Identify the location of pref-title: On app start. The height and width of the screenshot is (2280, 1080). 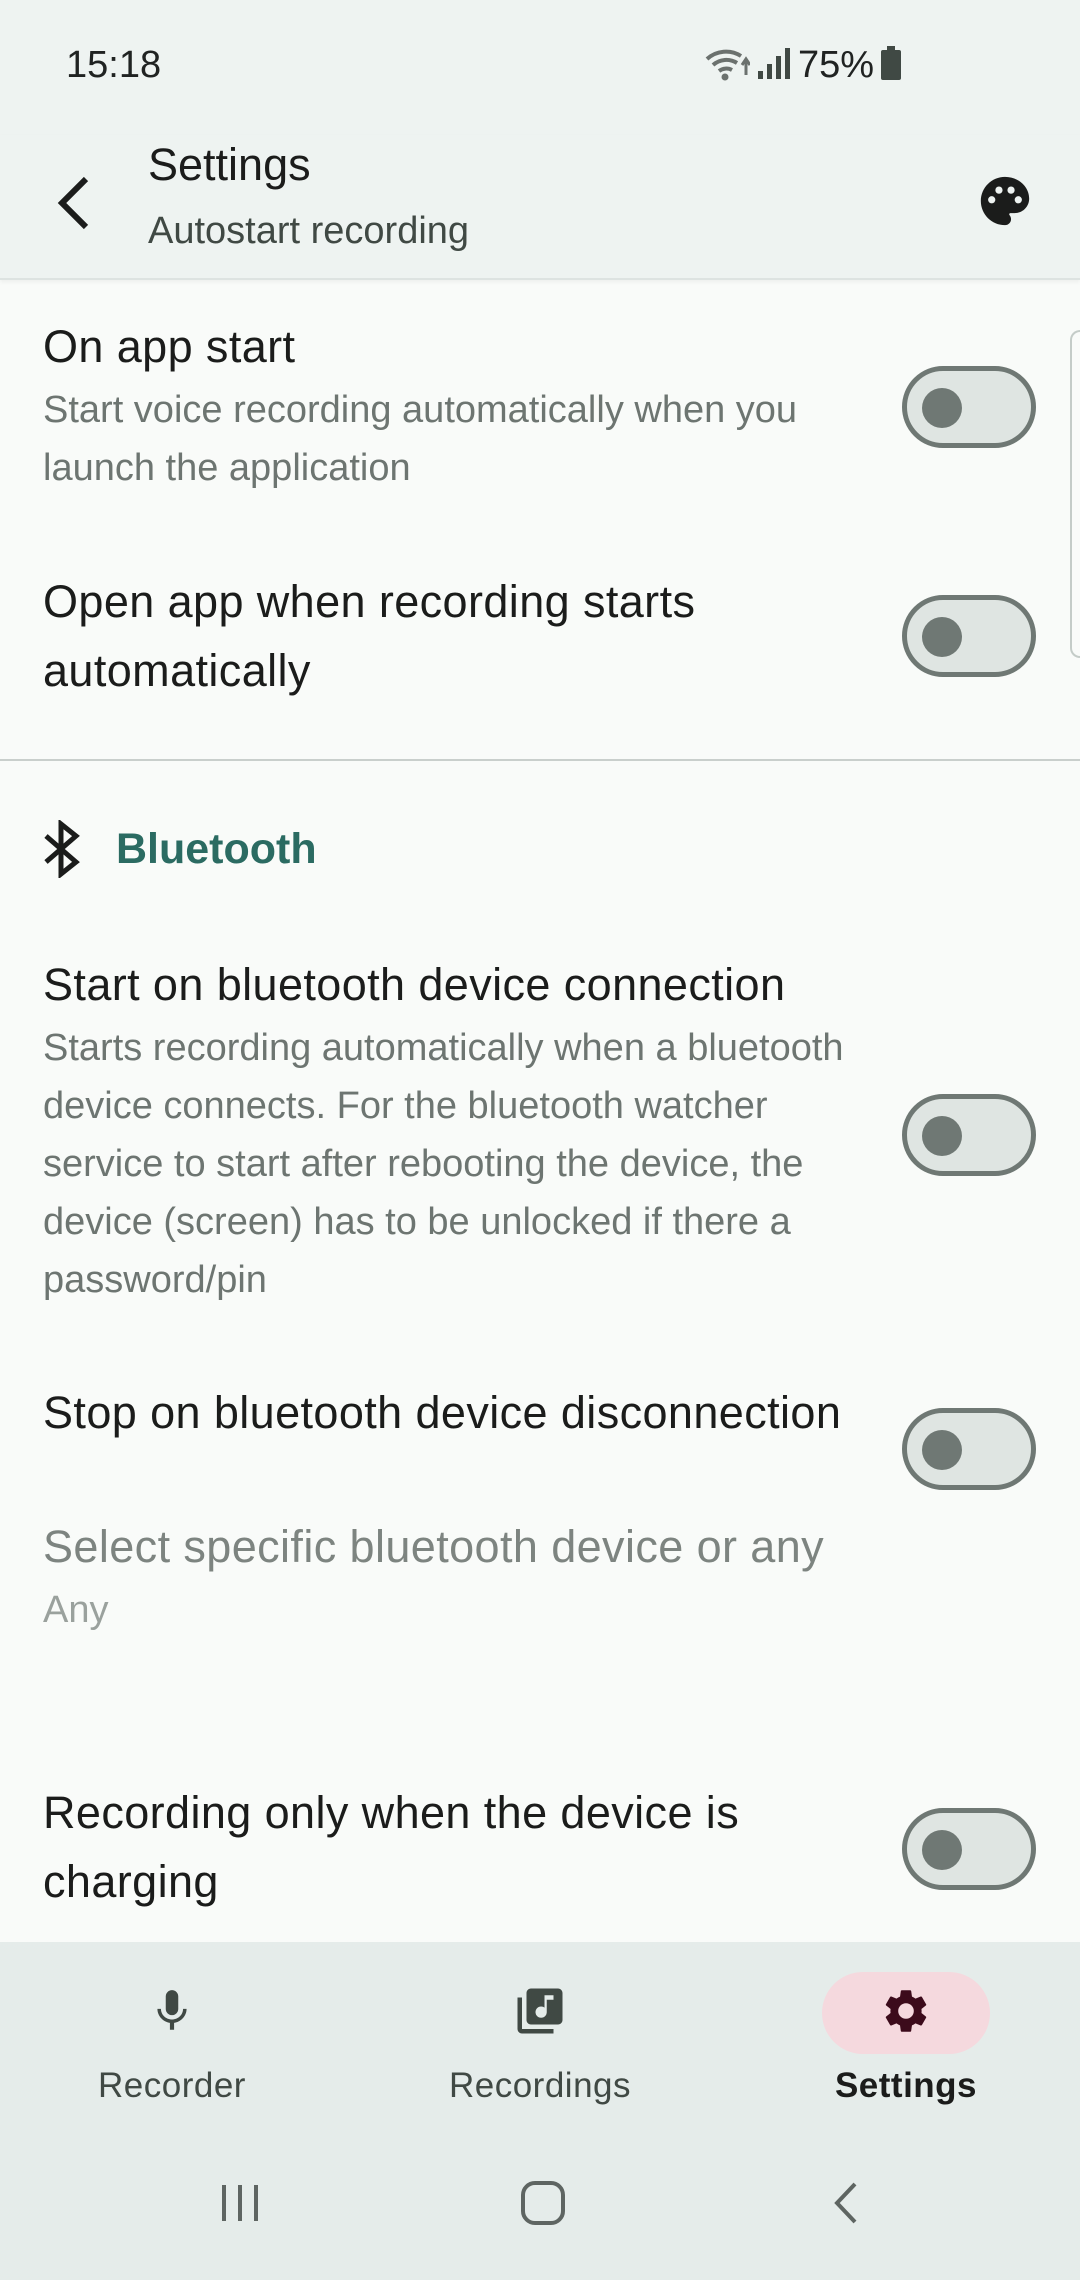
(169, 346).